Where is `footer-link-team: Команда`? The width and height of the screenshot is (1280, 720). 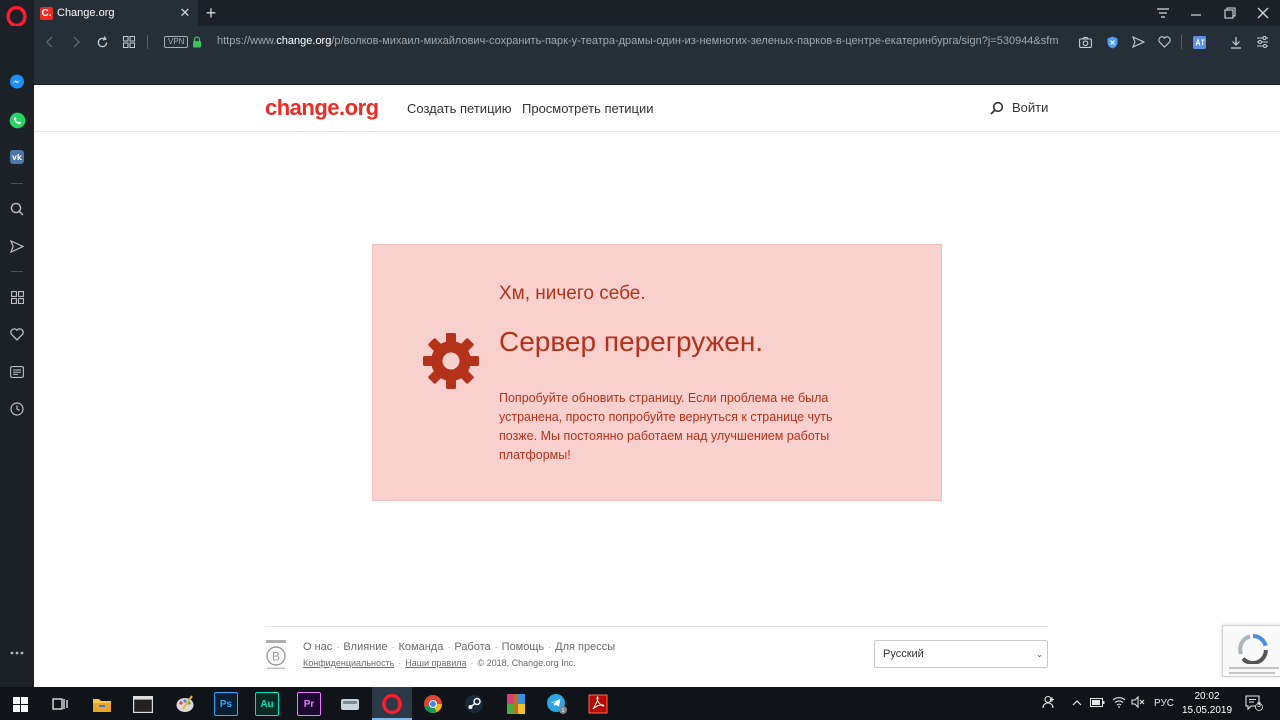 footer-link-team: Команда is located at coordinates (421, 647).